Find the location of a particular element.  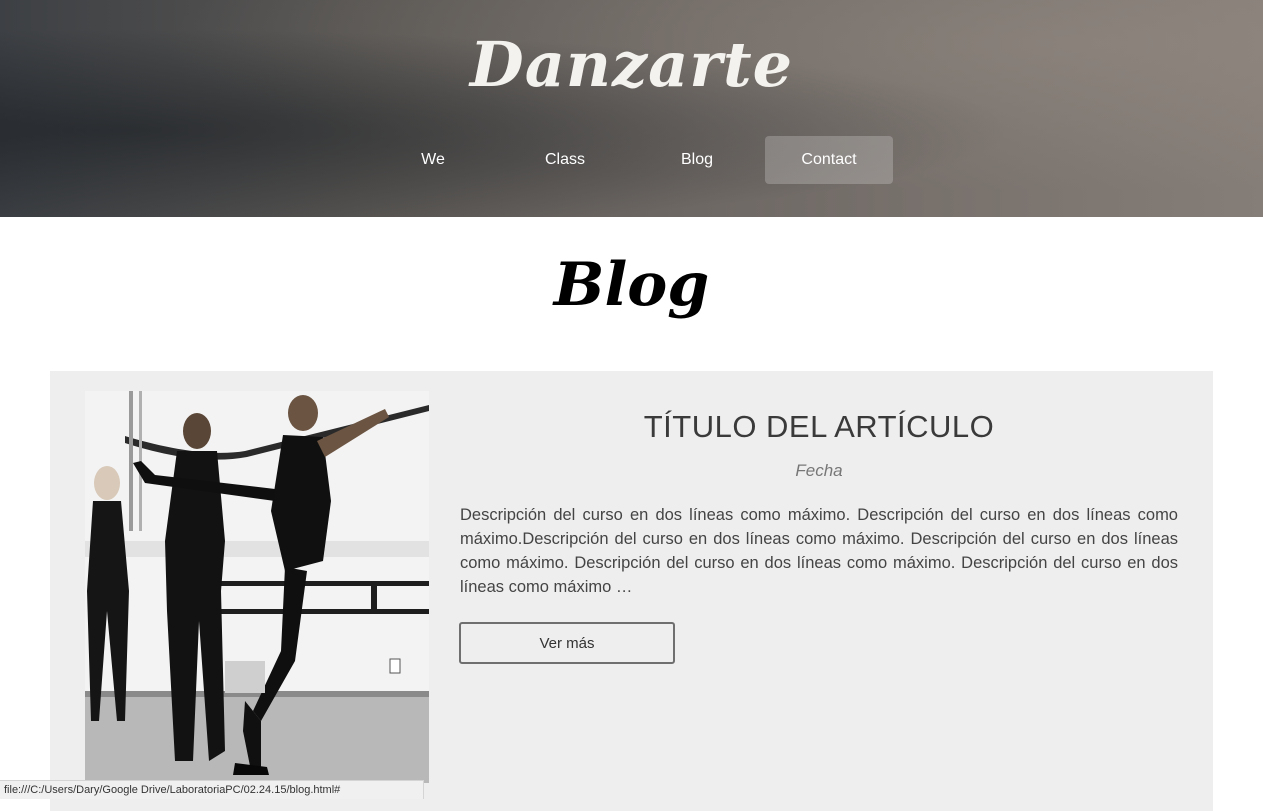

site-logo: Danzarte is located at coordinates (631, 64).